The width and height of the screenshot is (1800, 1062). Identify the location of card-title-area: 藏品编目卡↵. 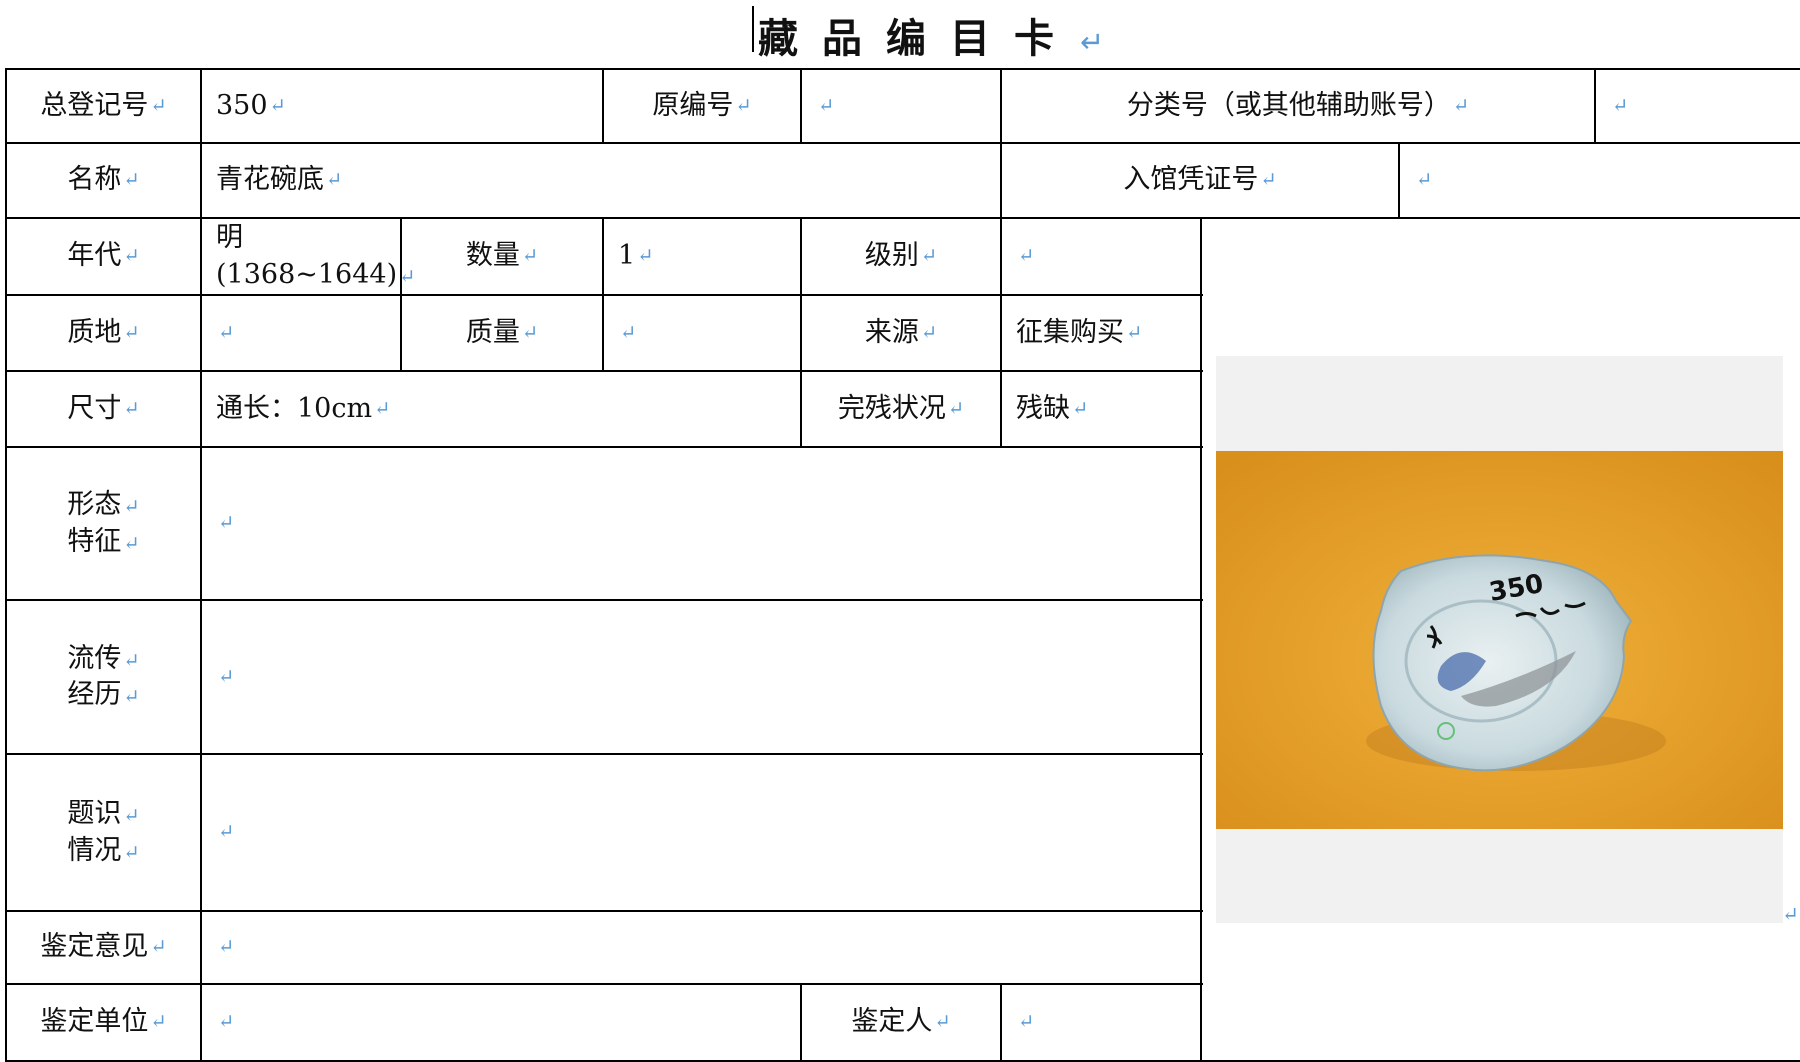
(900, 31).